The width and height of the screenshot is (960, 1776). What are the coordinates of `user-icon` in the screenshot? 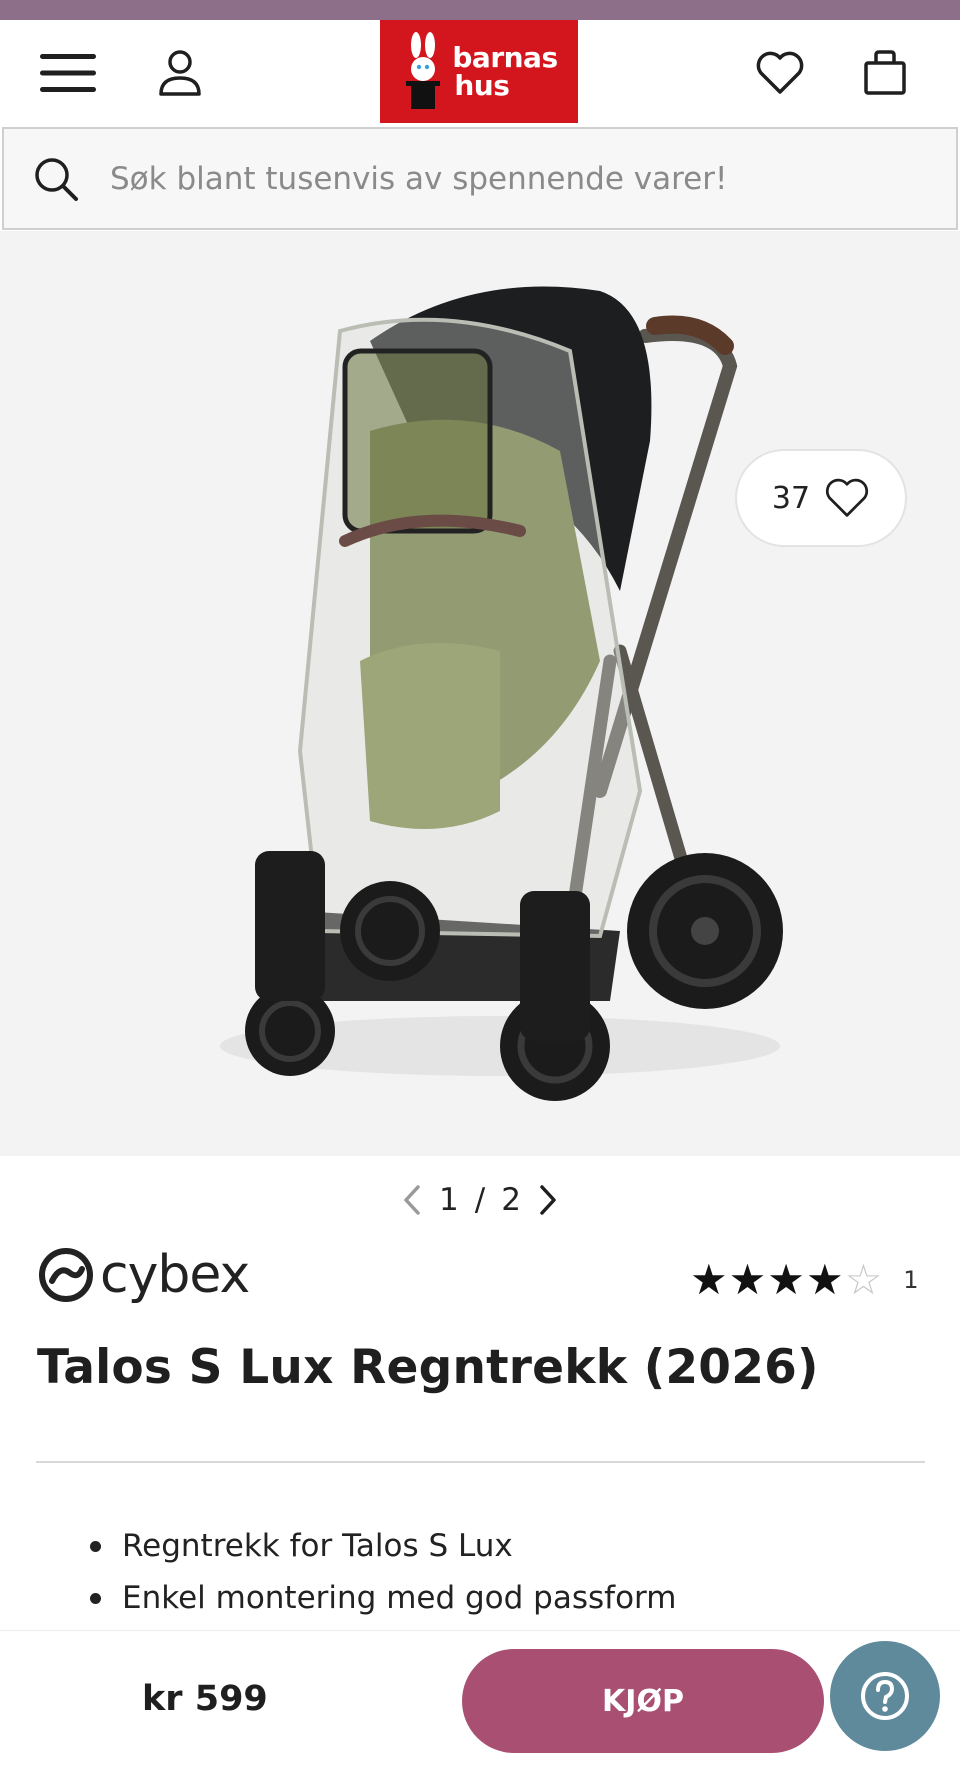 It's located at (180, 73).